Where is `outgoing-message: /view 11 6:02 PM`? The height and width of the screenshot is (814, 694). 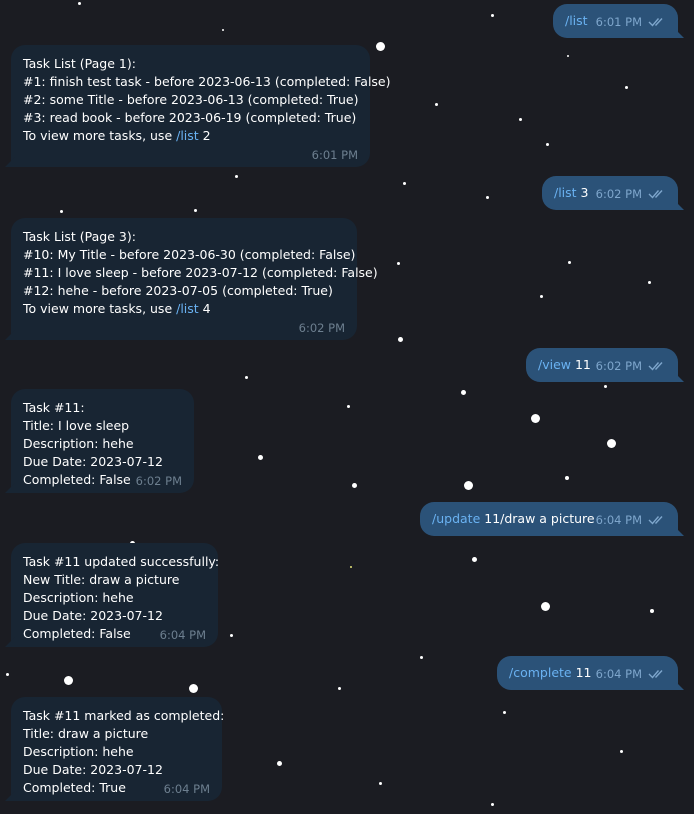
outgoing-message: /view 11 6:02 PM is located at coordinates (605, 365).